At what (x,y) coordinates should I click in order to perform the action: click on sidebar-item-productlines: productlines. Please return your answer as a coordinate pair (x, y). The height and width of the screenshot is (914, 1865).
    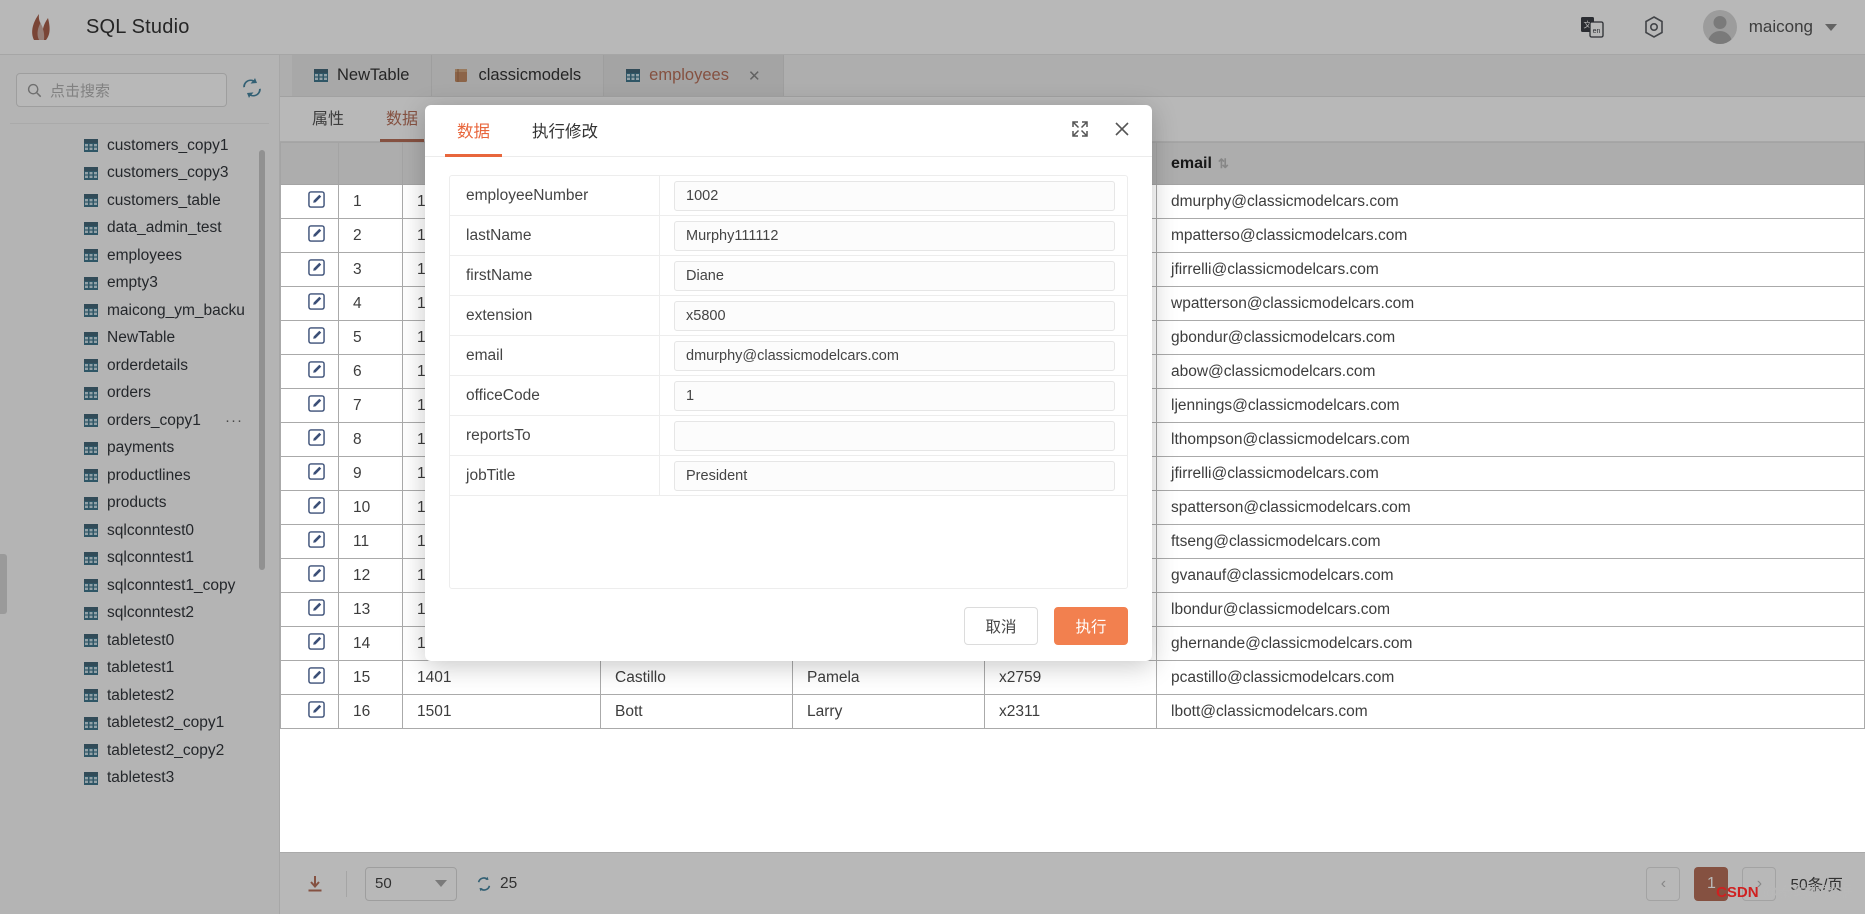
    Looking at the image, I should click on (139, 476).